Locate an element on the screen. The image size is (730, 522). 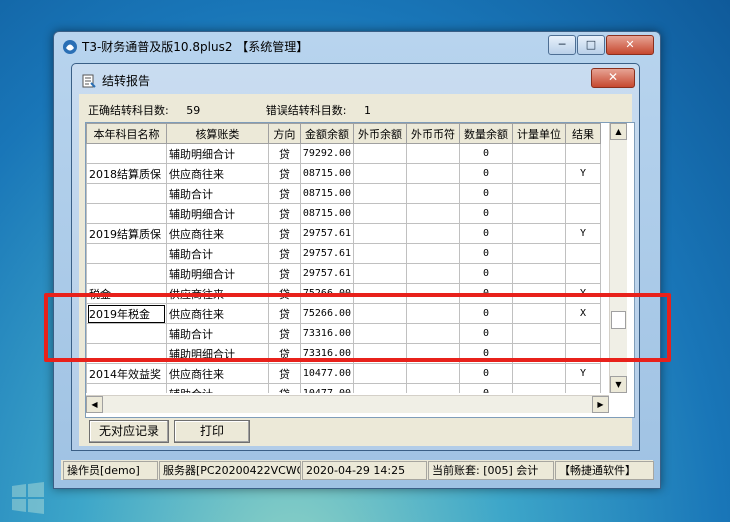
table-row: 2014年效益奖 供应商往来贷 10477.00 0 Y is located at coordinates (343, 373).